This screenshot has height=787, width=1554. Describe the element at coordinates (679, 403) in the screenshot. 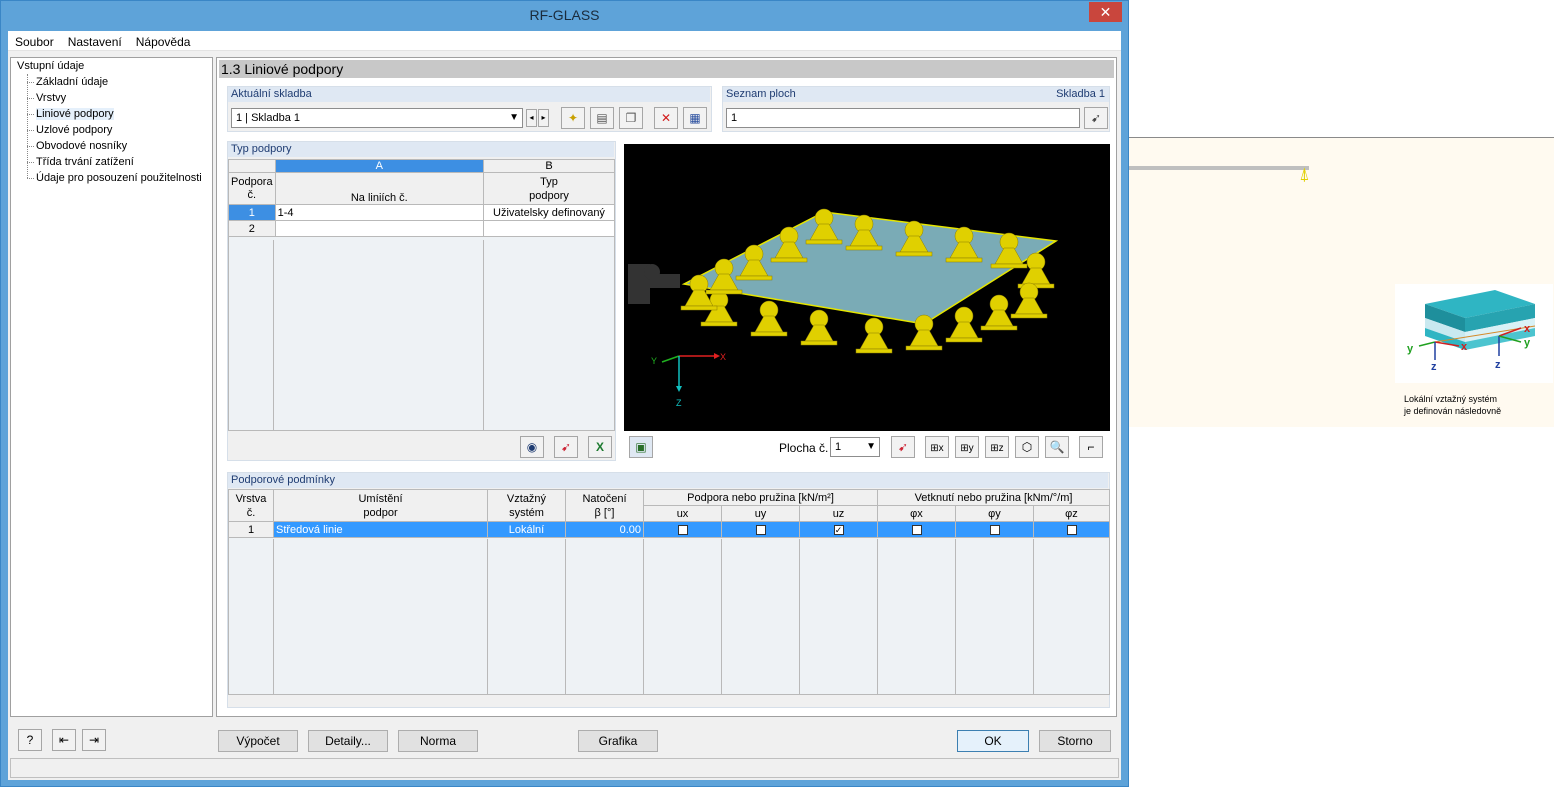

I see `axis-z-label: Z` at that location.